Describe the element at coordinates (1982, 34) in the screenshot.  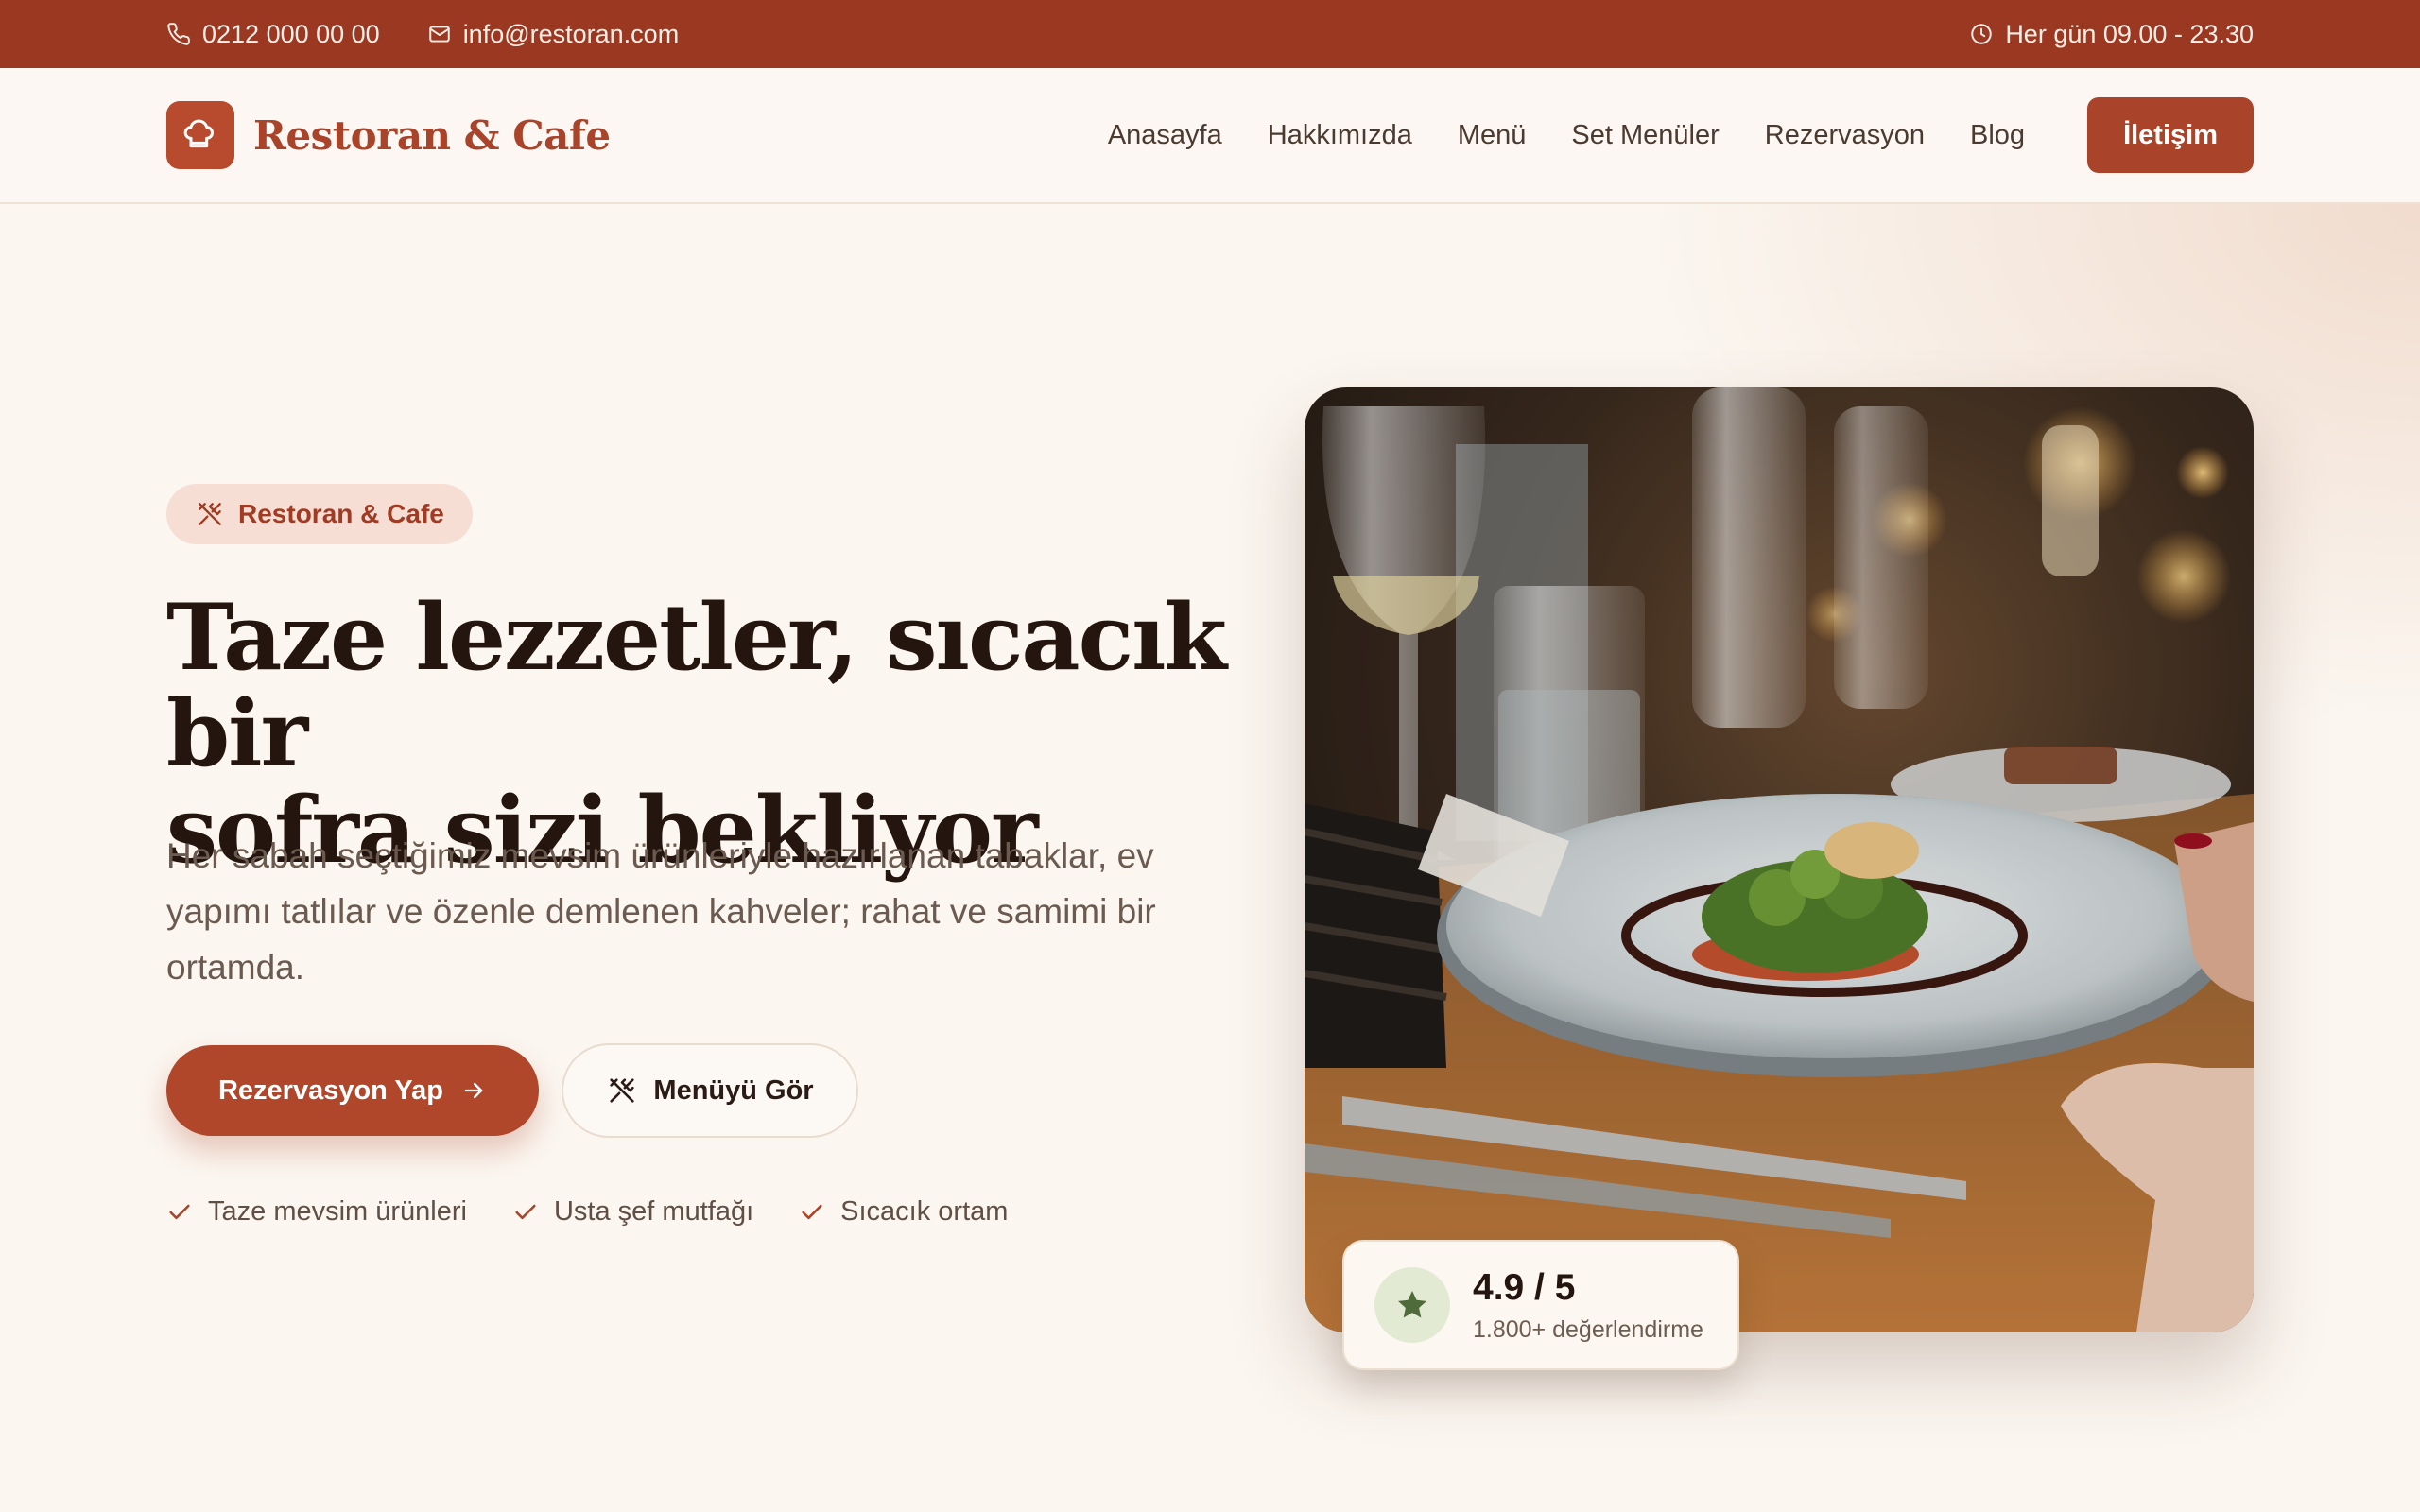
I see `clock-icon` at that location.